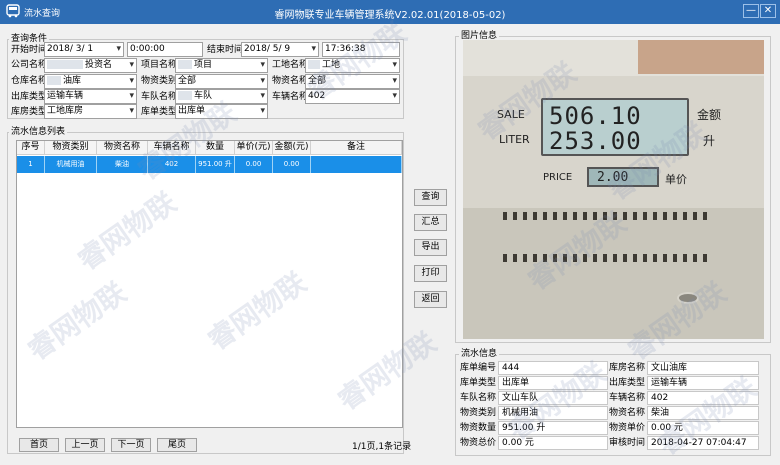  I want to click on team-value: 车队, so click(203, 96).